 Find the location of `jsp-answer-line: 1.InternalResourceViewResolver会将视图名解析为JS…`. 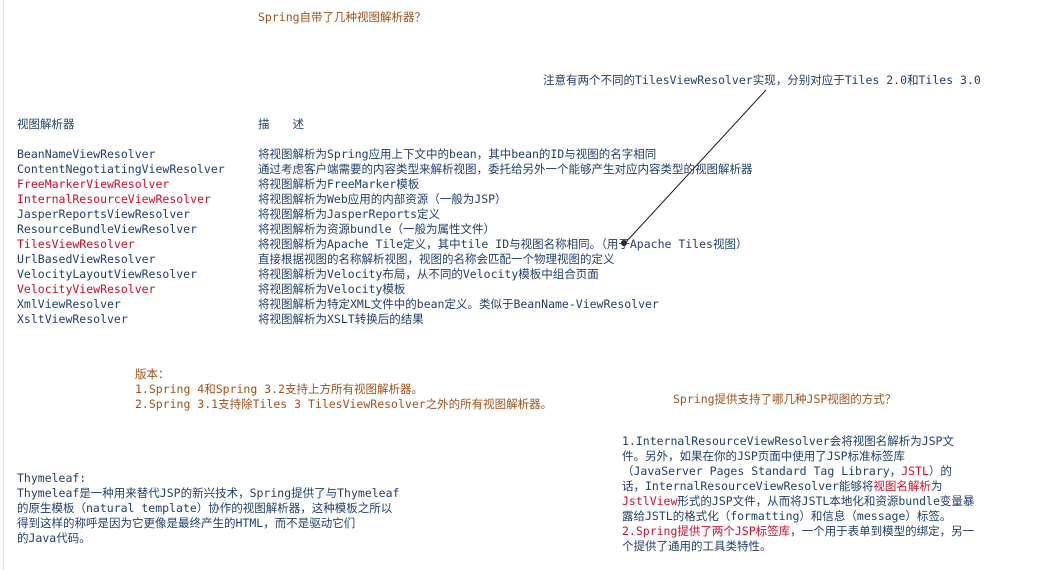

jsp-answer-line: 1.InternalResourceViewResolver会将视图名解析为JS… is located at coordinates (788, 441).